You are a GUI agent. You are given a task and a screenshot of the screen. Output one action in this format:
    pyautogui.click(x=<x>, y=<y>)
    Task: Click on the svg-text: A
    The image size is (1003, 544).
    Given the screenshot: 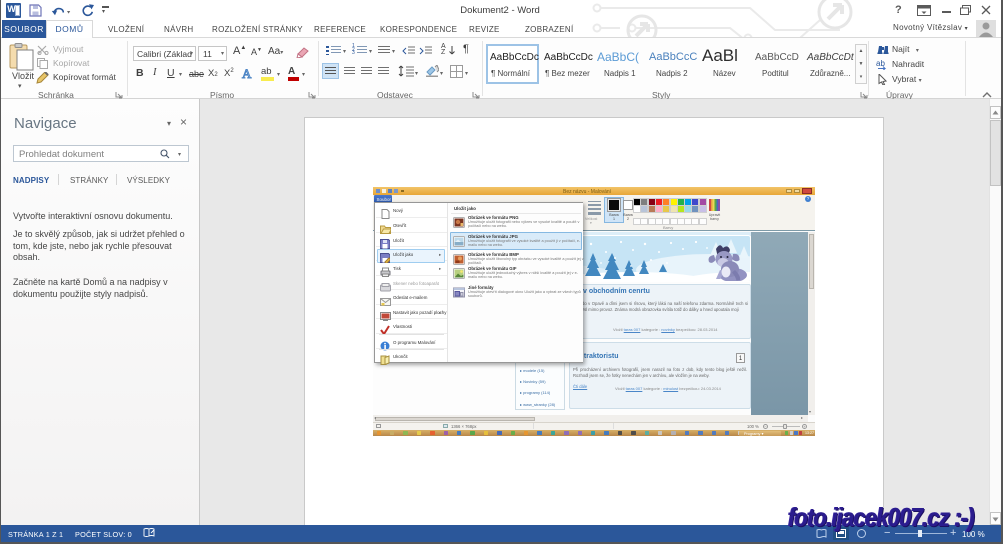 What is the action you would take?
    pyautogui.click(x=247, y=73)
    